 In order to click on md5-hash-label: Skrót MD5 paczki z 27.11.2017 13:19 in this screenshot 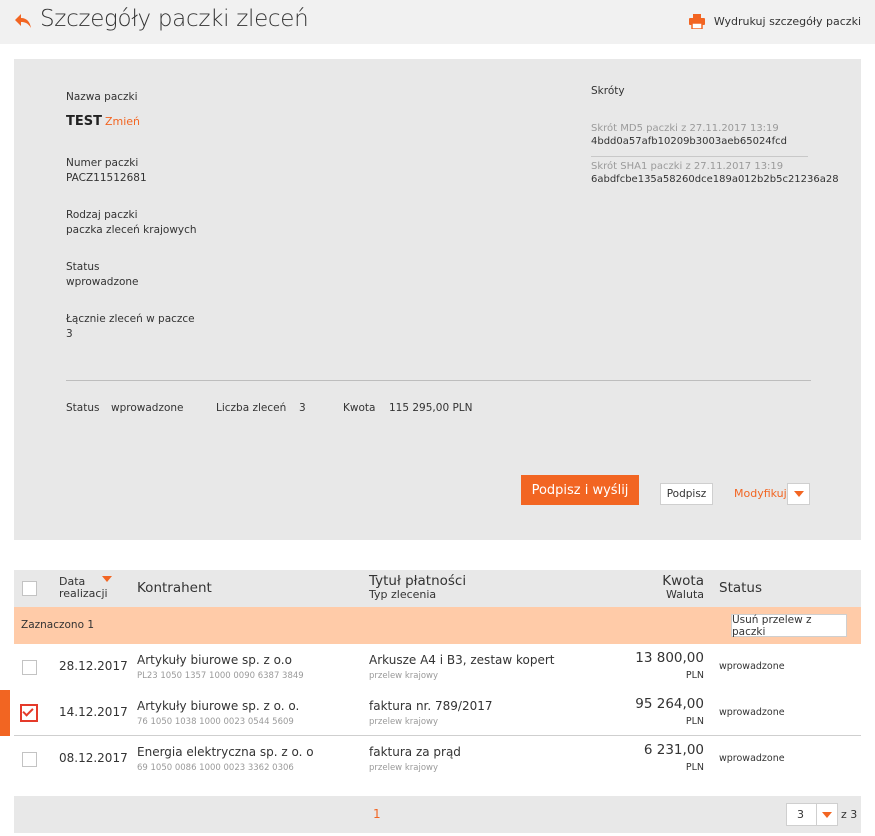, I will do `click(685, 128)`.